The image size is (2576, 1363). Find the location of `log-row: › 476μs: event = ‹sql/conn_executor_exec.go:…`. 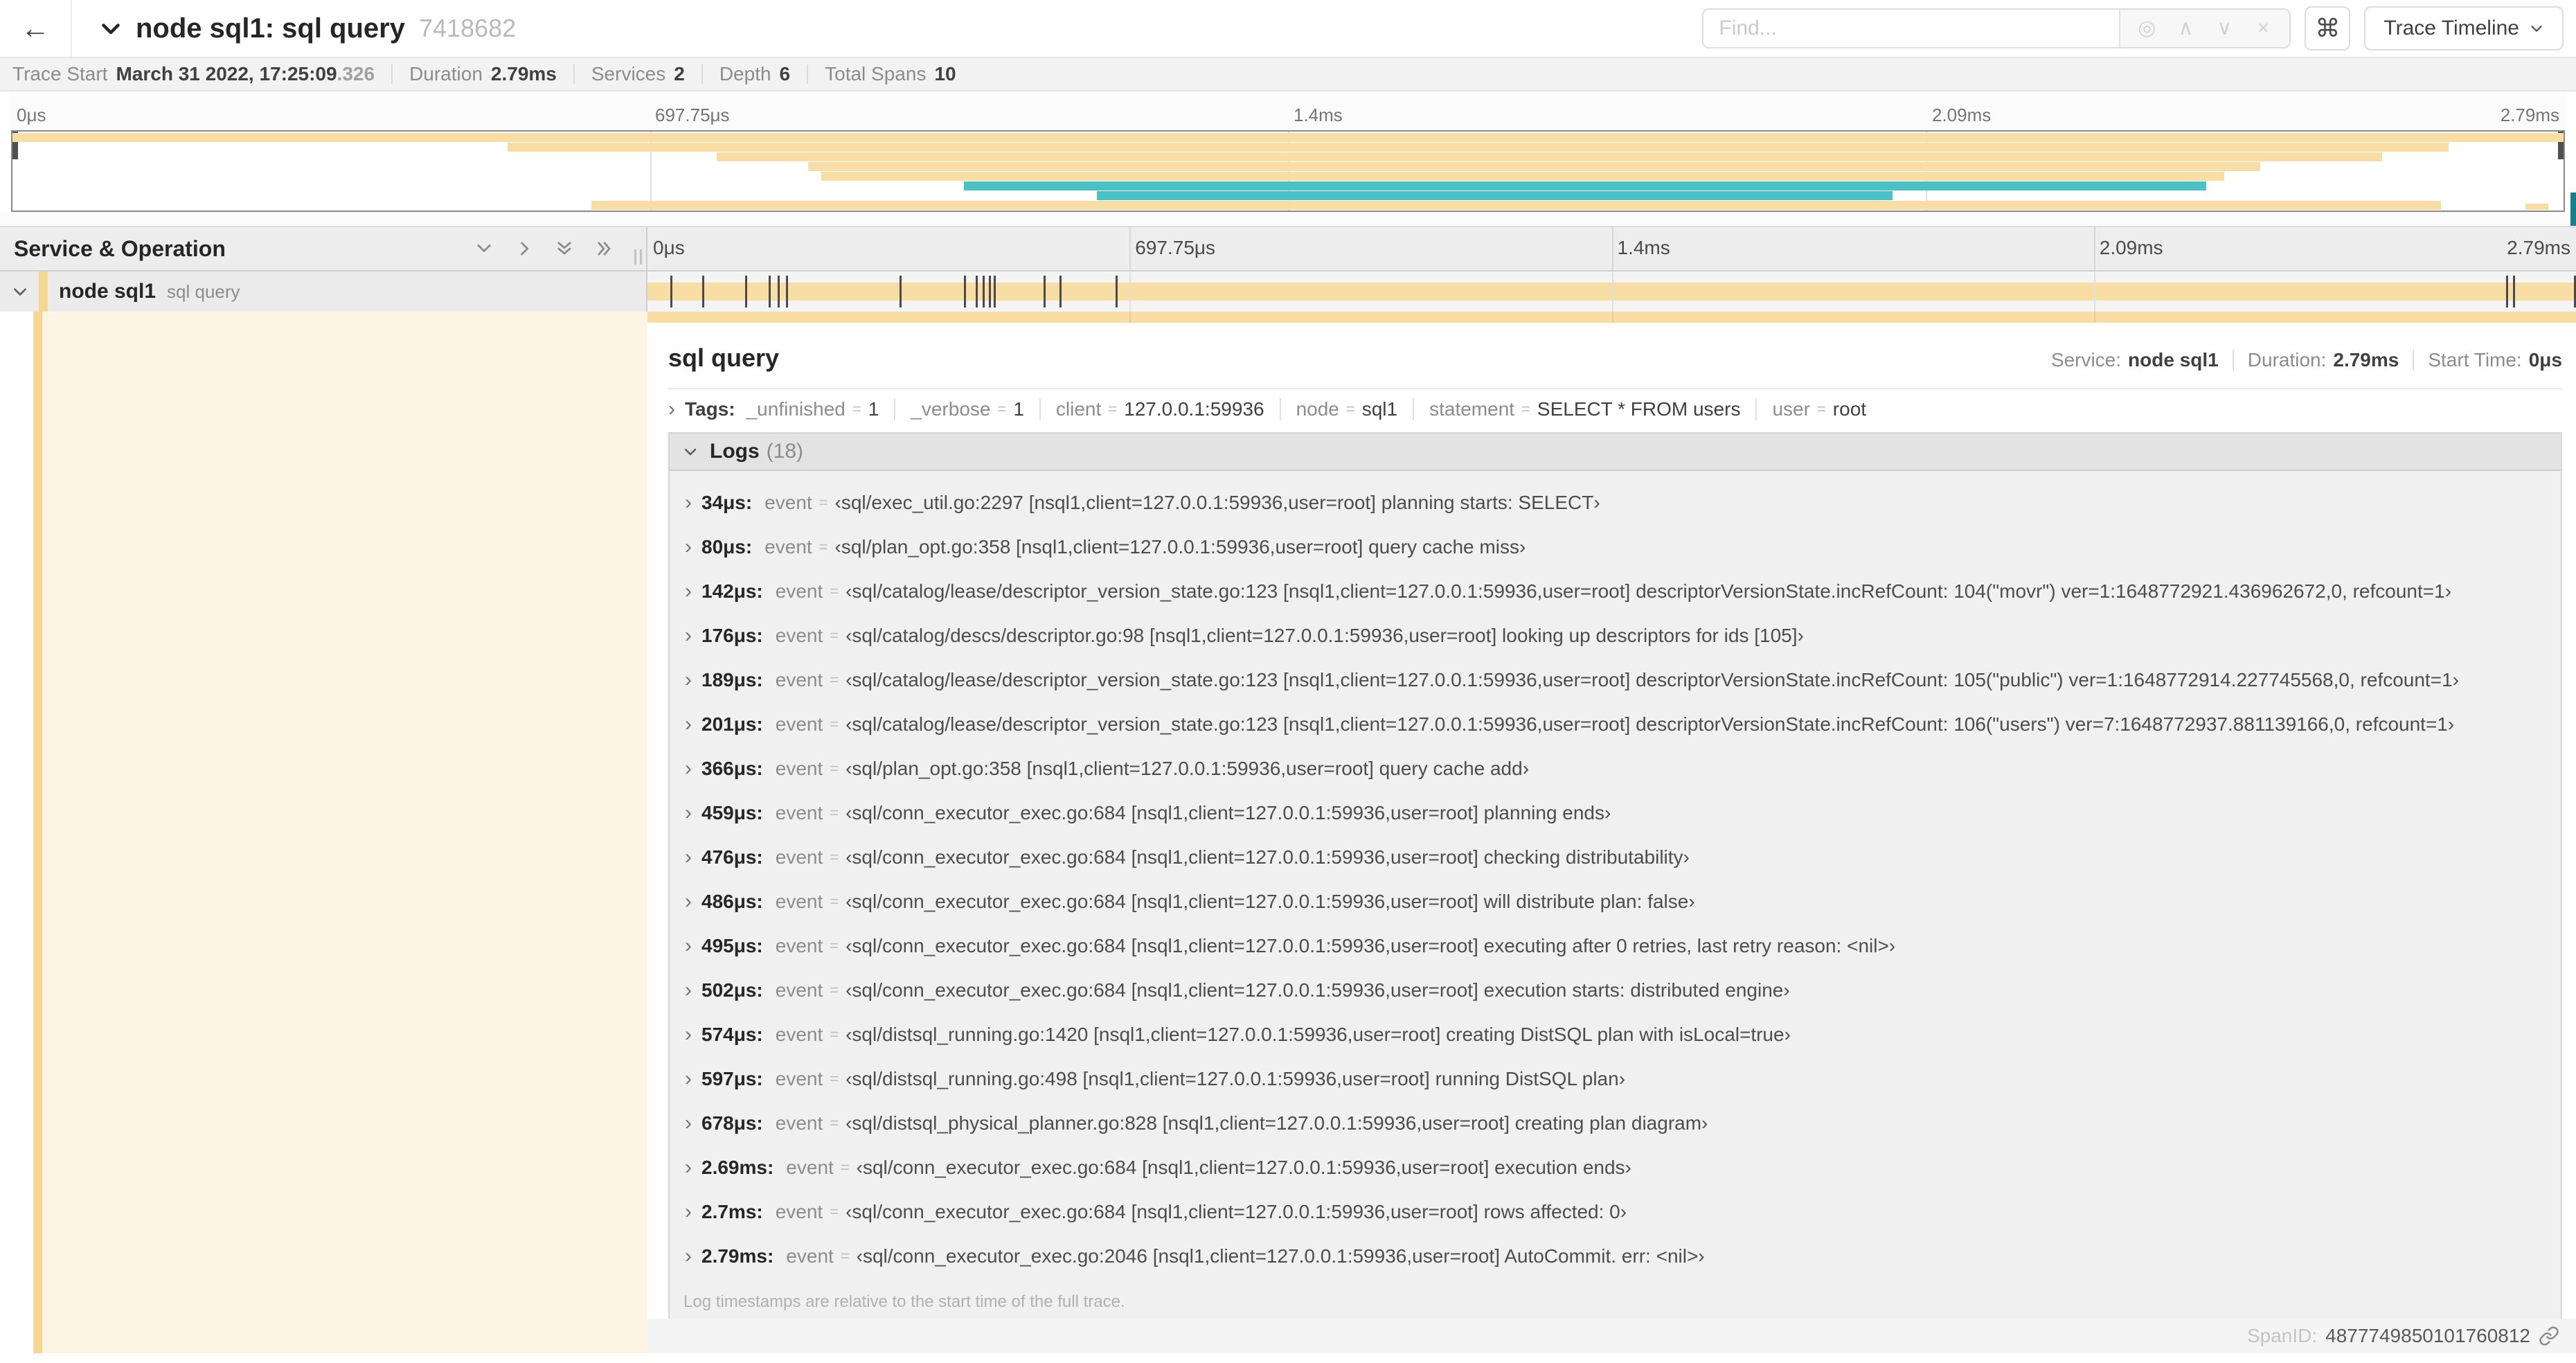

log-row: › 476μs: event = ‹sql/conn_executor_exec.go:… is located at coordinates (1615, 858).